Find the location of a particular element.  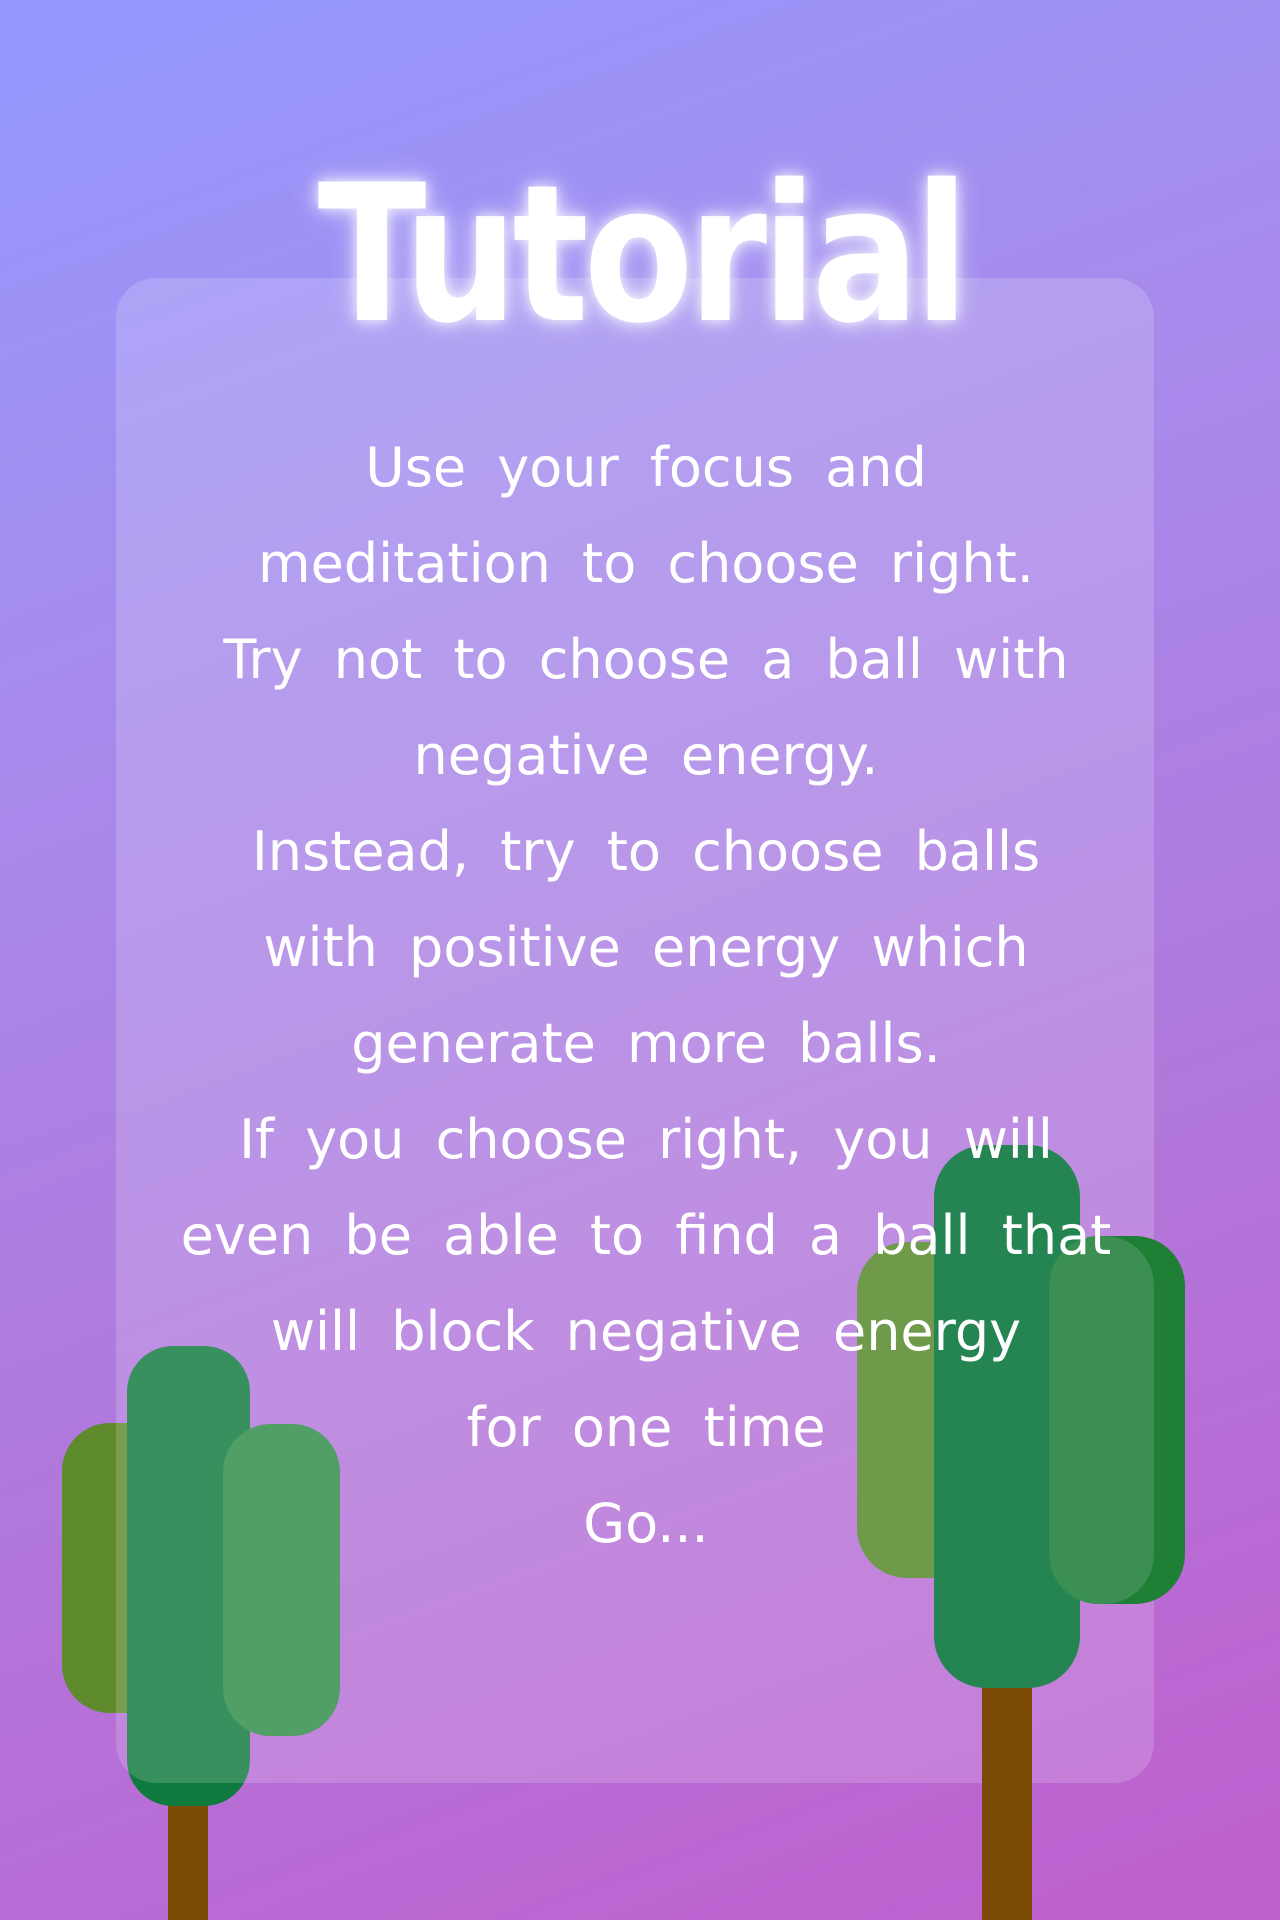

tutorial-line: Instead, try to choose balls is located at coordinates (646, 851).